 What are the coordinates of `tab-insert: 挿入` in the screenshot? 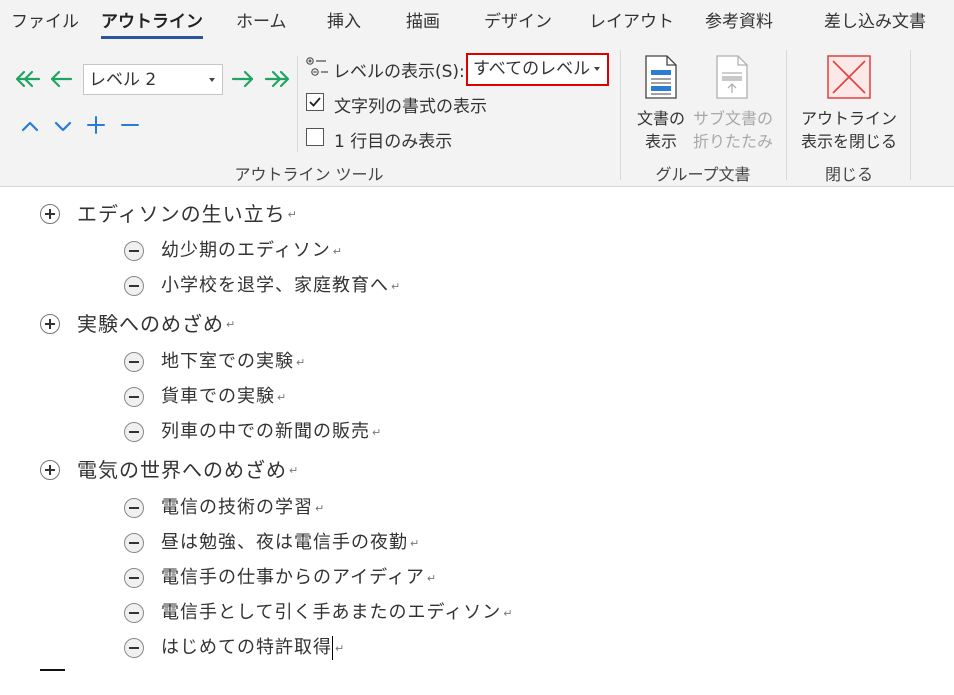 It's located at (344, 22).